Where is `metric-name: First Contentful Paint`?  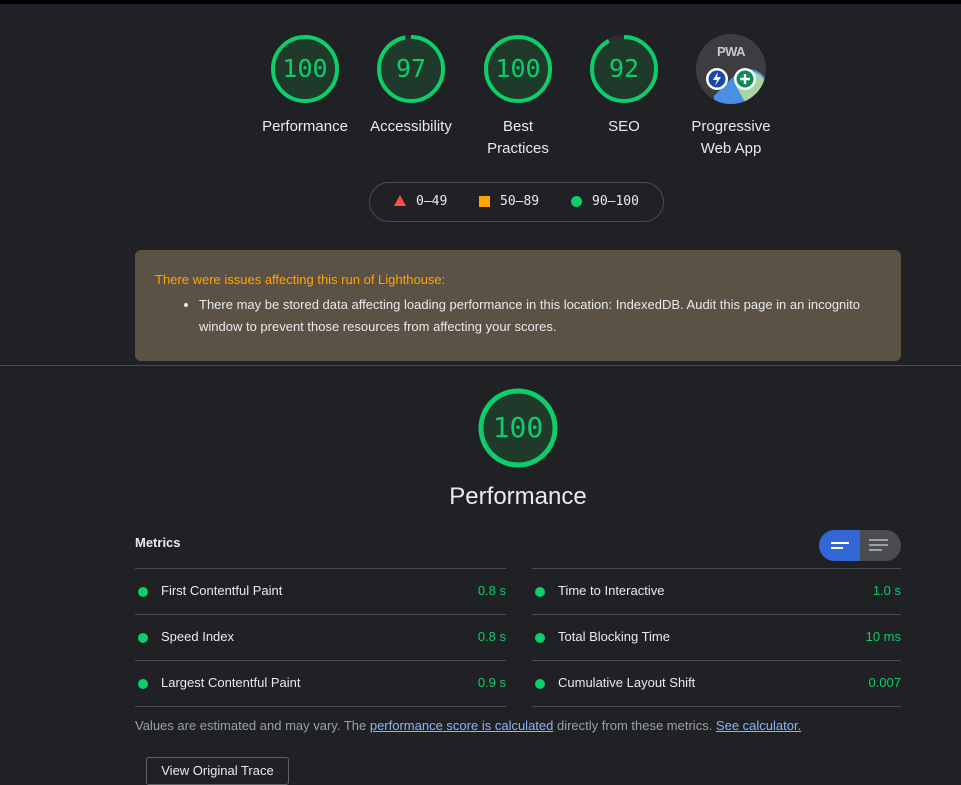
metric-name: First Contentful Paint is located at coordinates (222, 590).